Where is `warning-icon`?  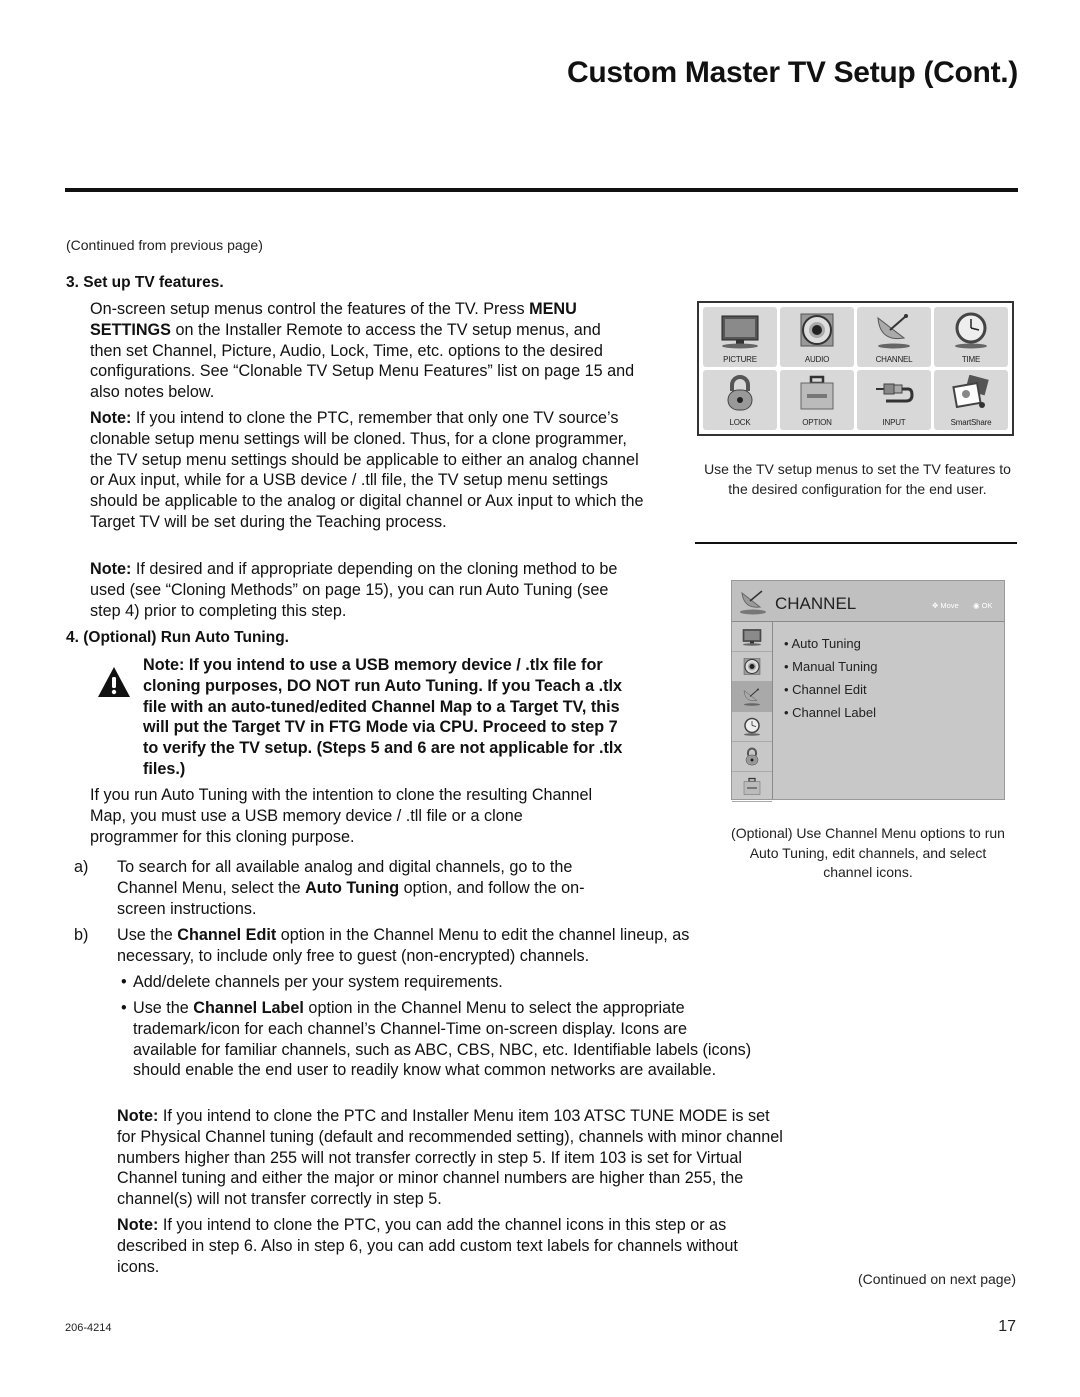 warning-icon is located at coordinates (114, 682).